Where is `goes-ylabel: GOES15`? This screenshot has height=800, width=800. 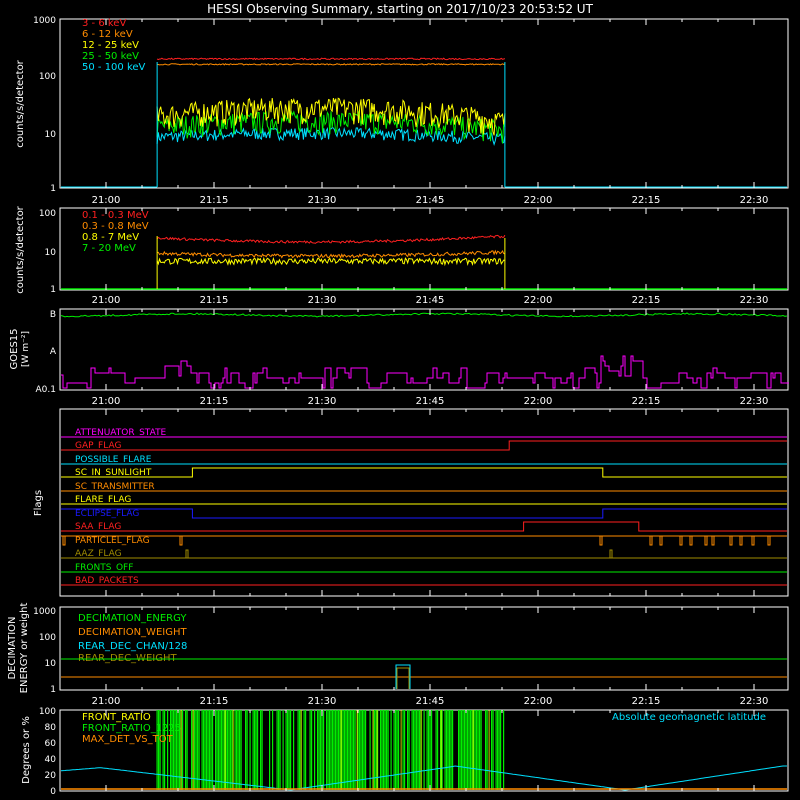
goes-ylabel: GOES15 is located at coordinates (14, 348).